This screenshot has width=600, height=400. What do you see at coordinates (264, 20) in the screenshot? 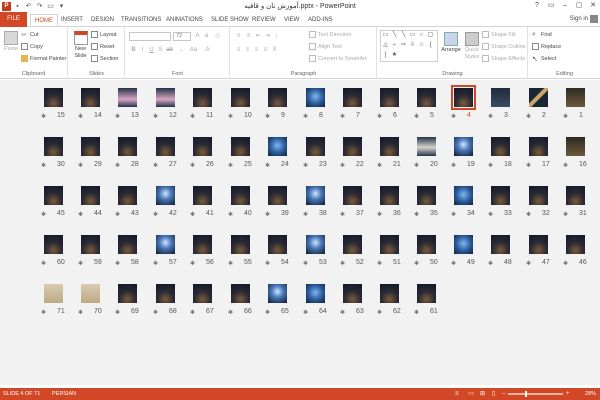
I see `tab-review: REVIEW` at bounding box center [264, 20].